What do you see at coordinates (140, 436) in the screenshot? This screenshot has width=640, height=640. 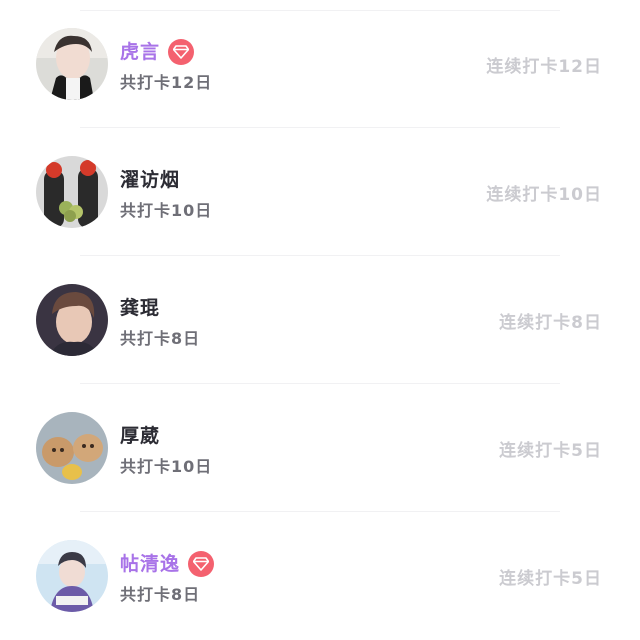 I see `user-name: 厚葳` at bounding box center [140, 436].